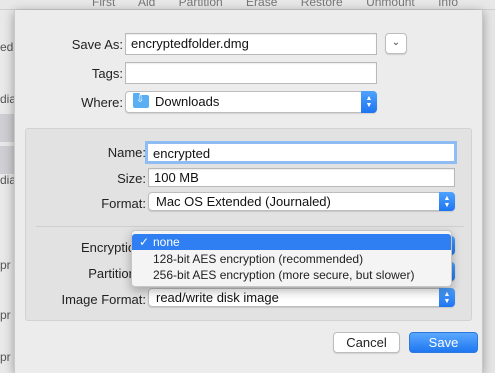 The height and width of the screenshot is (373, 495). What do you see at coordinates (488, 191) in the screenshot?
I see `background-right-edge` at bounding box center [488, 191].